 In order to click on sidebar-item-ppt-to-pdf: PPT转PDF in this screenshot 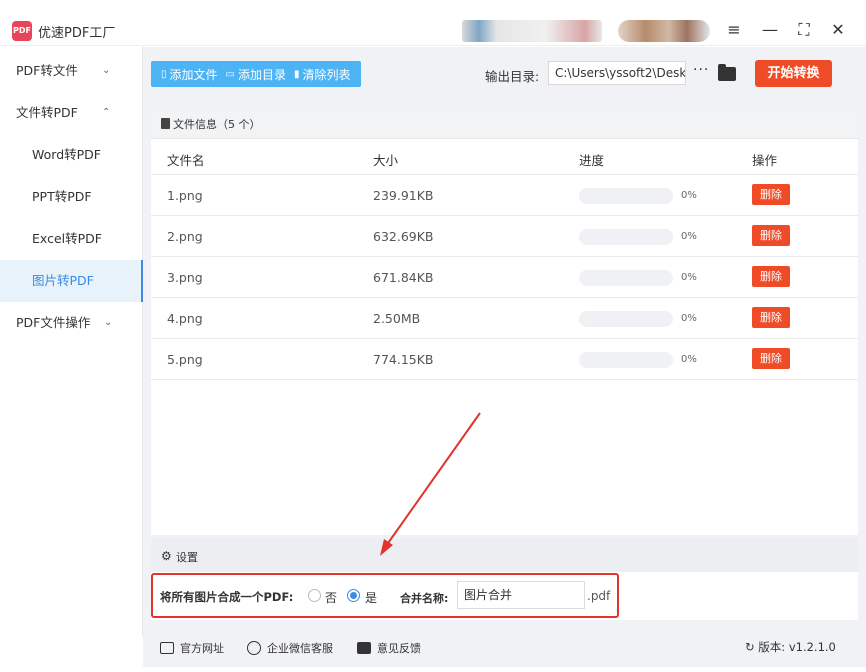, I will do `click(71, 197)`.